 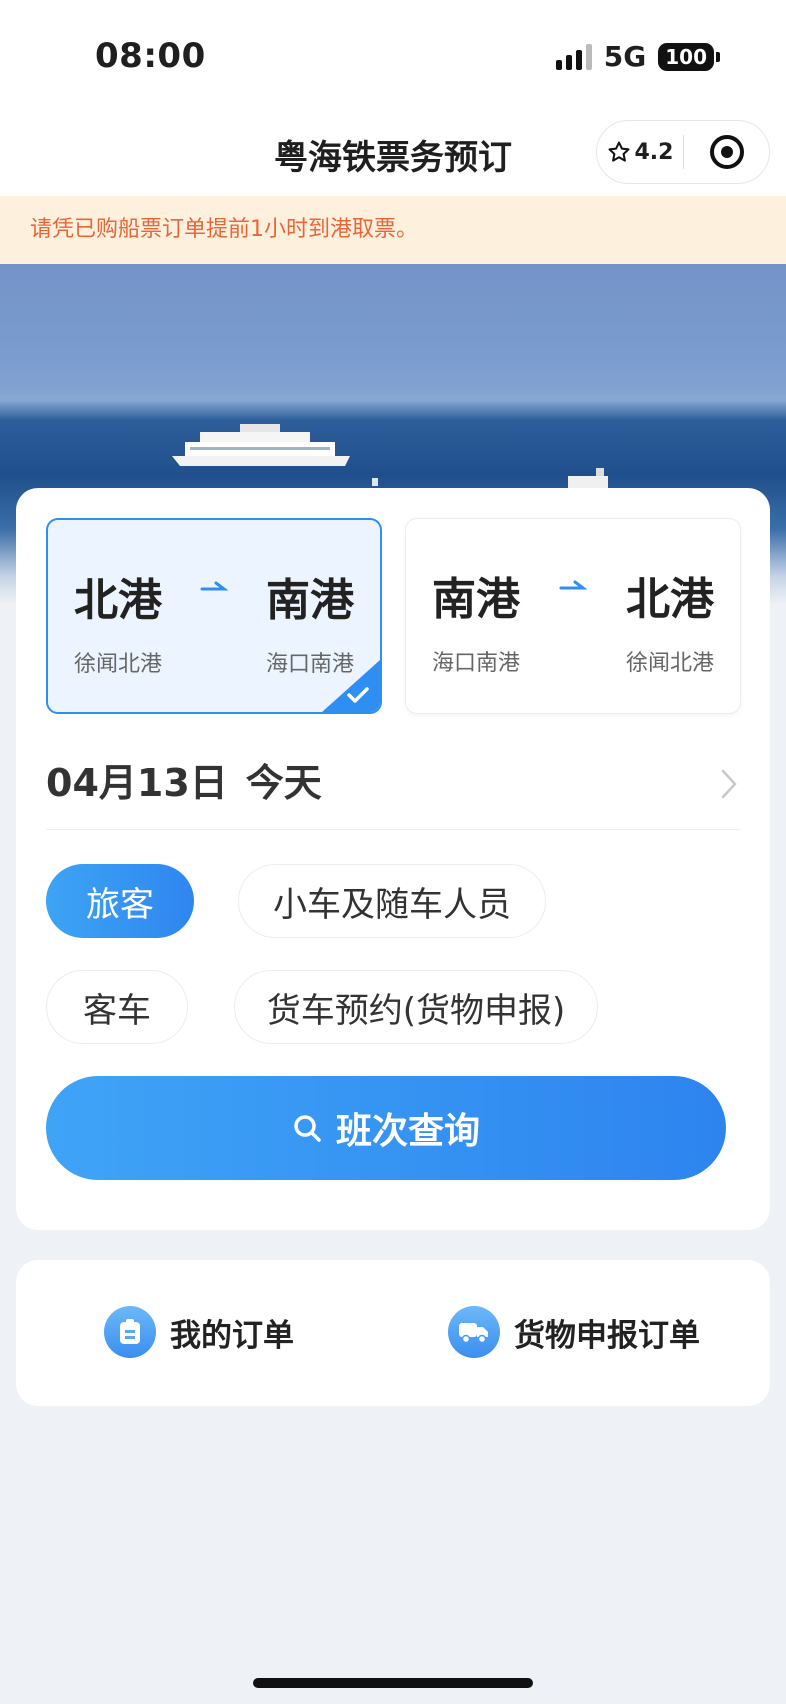 I want to click on route-option-south-to-north: 南港 北港 海口南港 徐闻北港, so click(x=573, y=616).